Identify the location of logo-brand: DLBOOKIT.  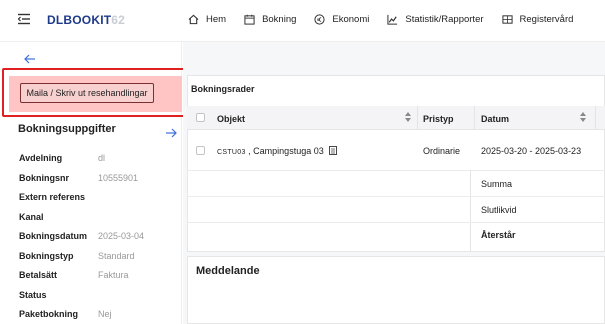
(79, 20).